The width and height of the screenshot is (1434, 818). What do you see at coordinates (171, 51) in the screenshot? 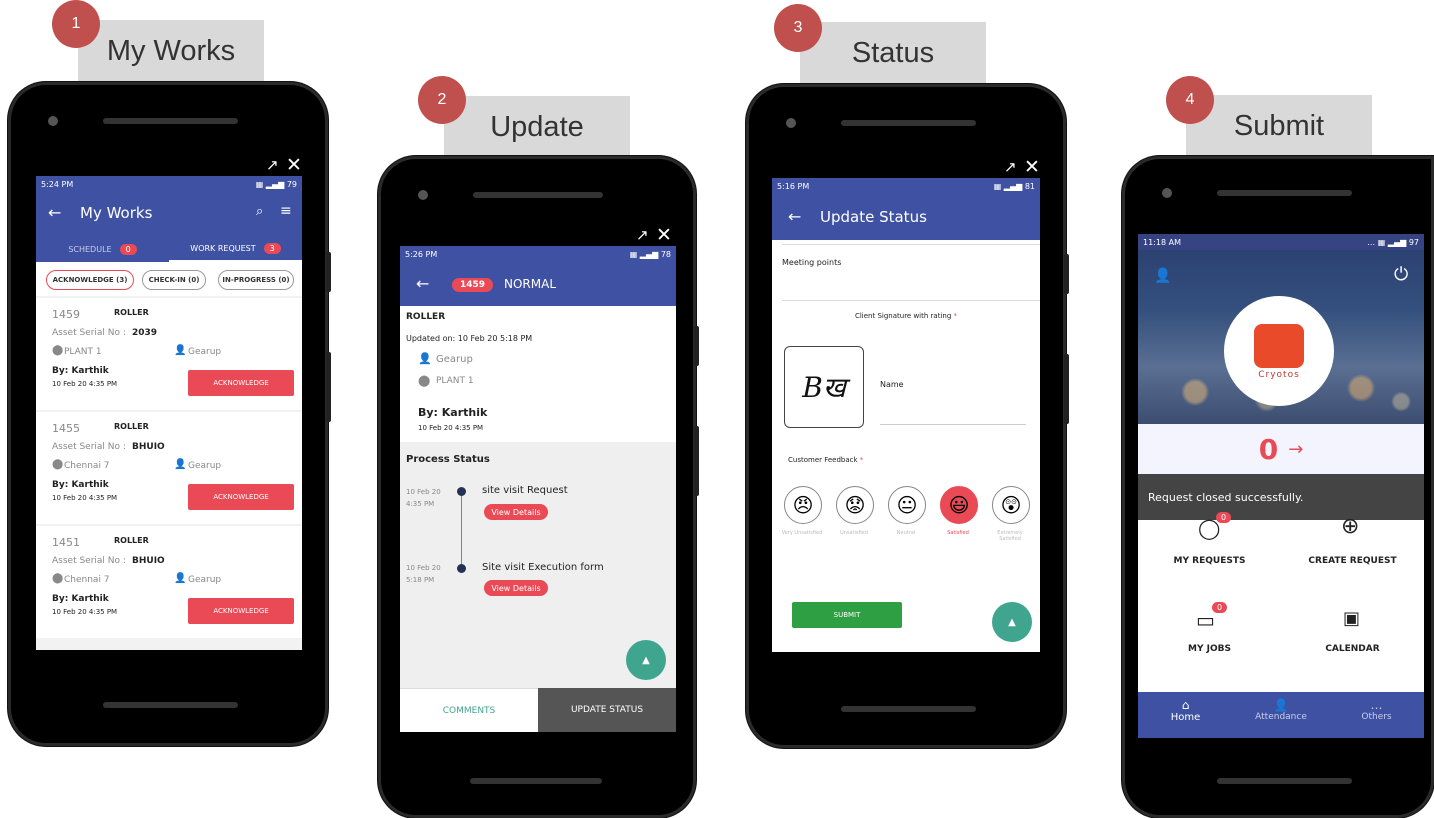
I see `step-tab-my-works: My Works` at bounding box center [171, 51].